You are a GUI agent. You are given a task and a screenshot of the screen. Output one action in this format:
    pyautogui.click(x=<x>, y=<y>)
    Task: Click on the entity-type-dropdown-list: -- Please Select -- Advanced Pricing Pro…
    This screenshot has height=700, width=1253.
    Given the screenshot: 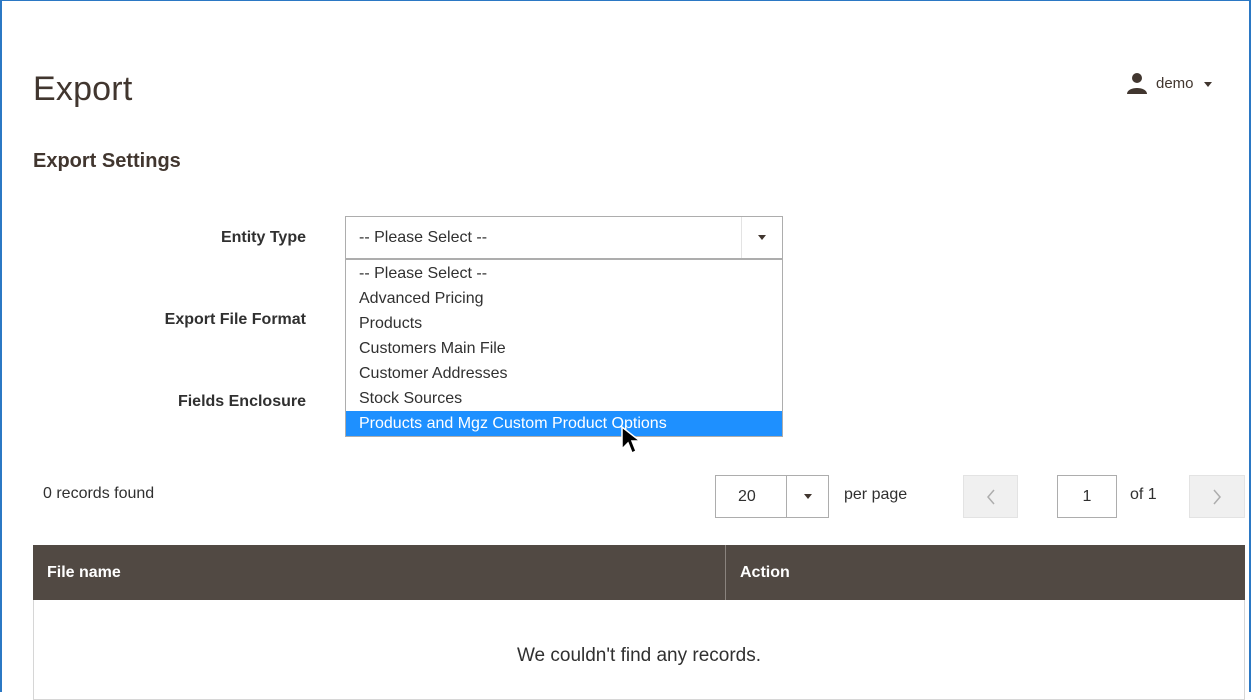 What is the action you would take?
    pyautogui.click(x=564, y=348)
    